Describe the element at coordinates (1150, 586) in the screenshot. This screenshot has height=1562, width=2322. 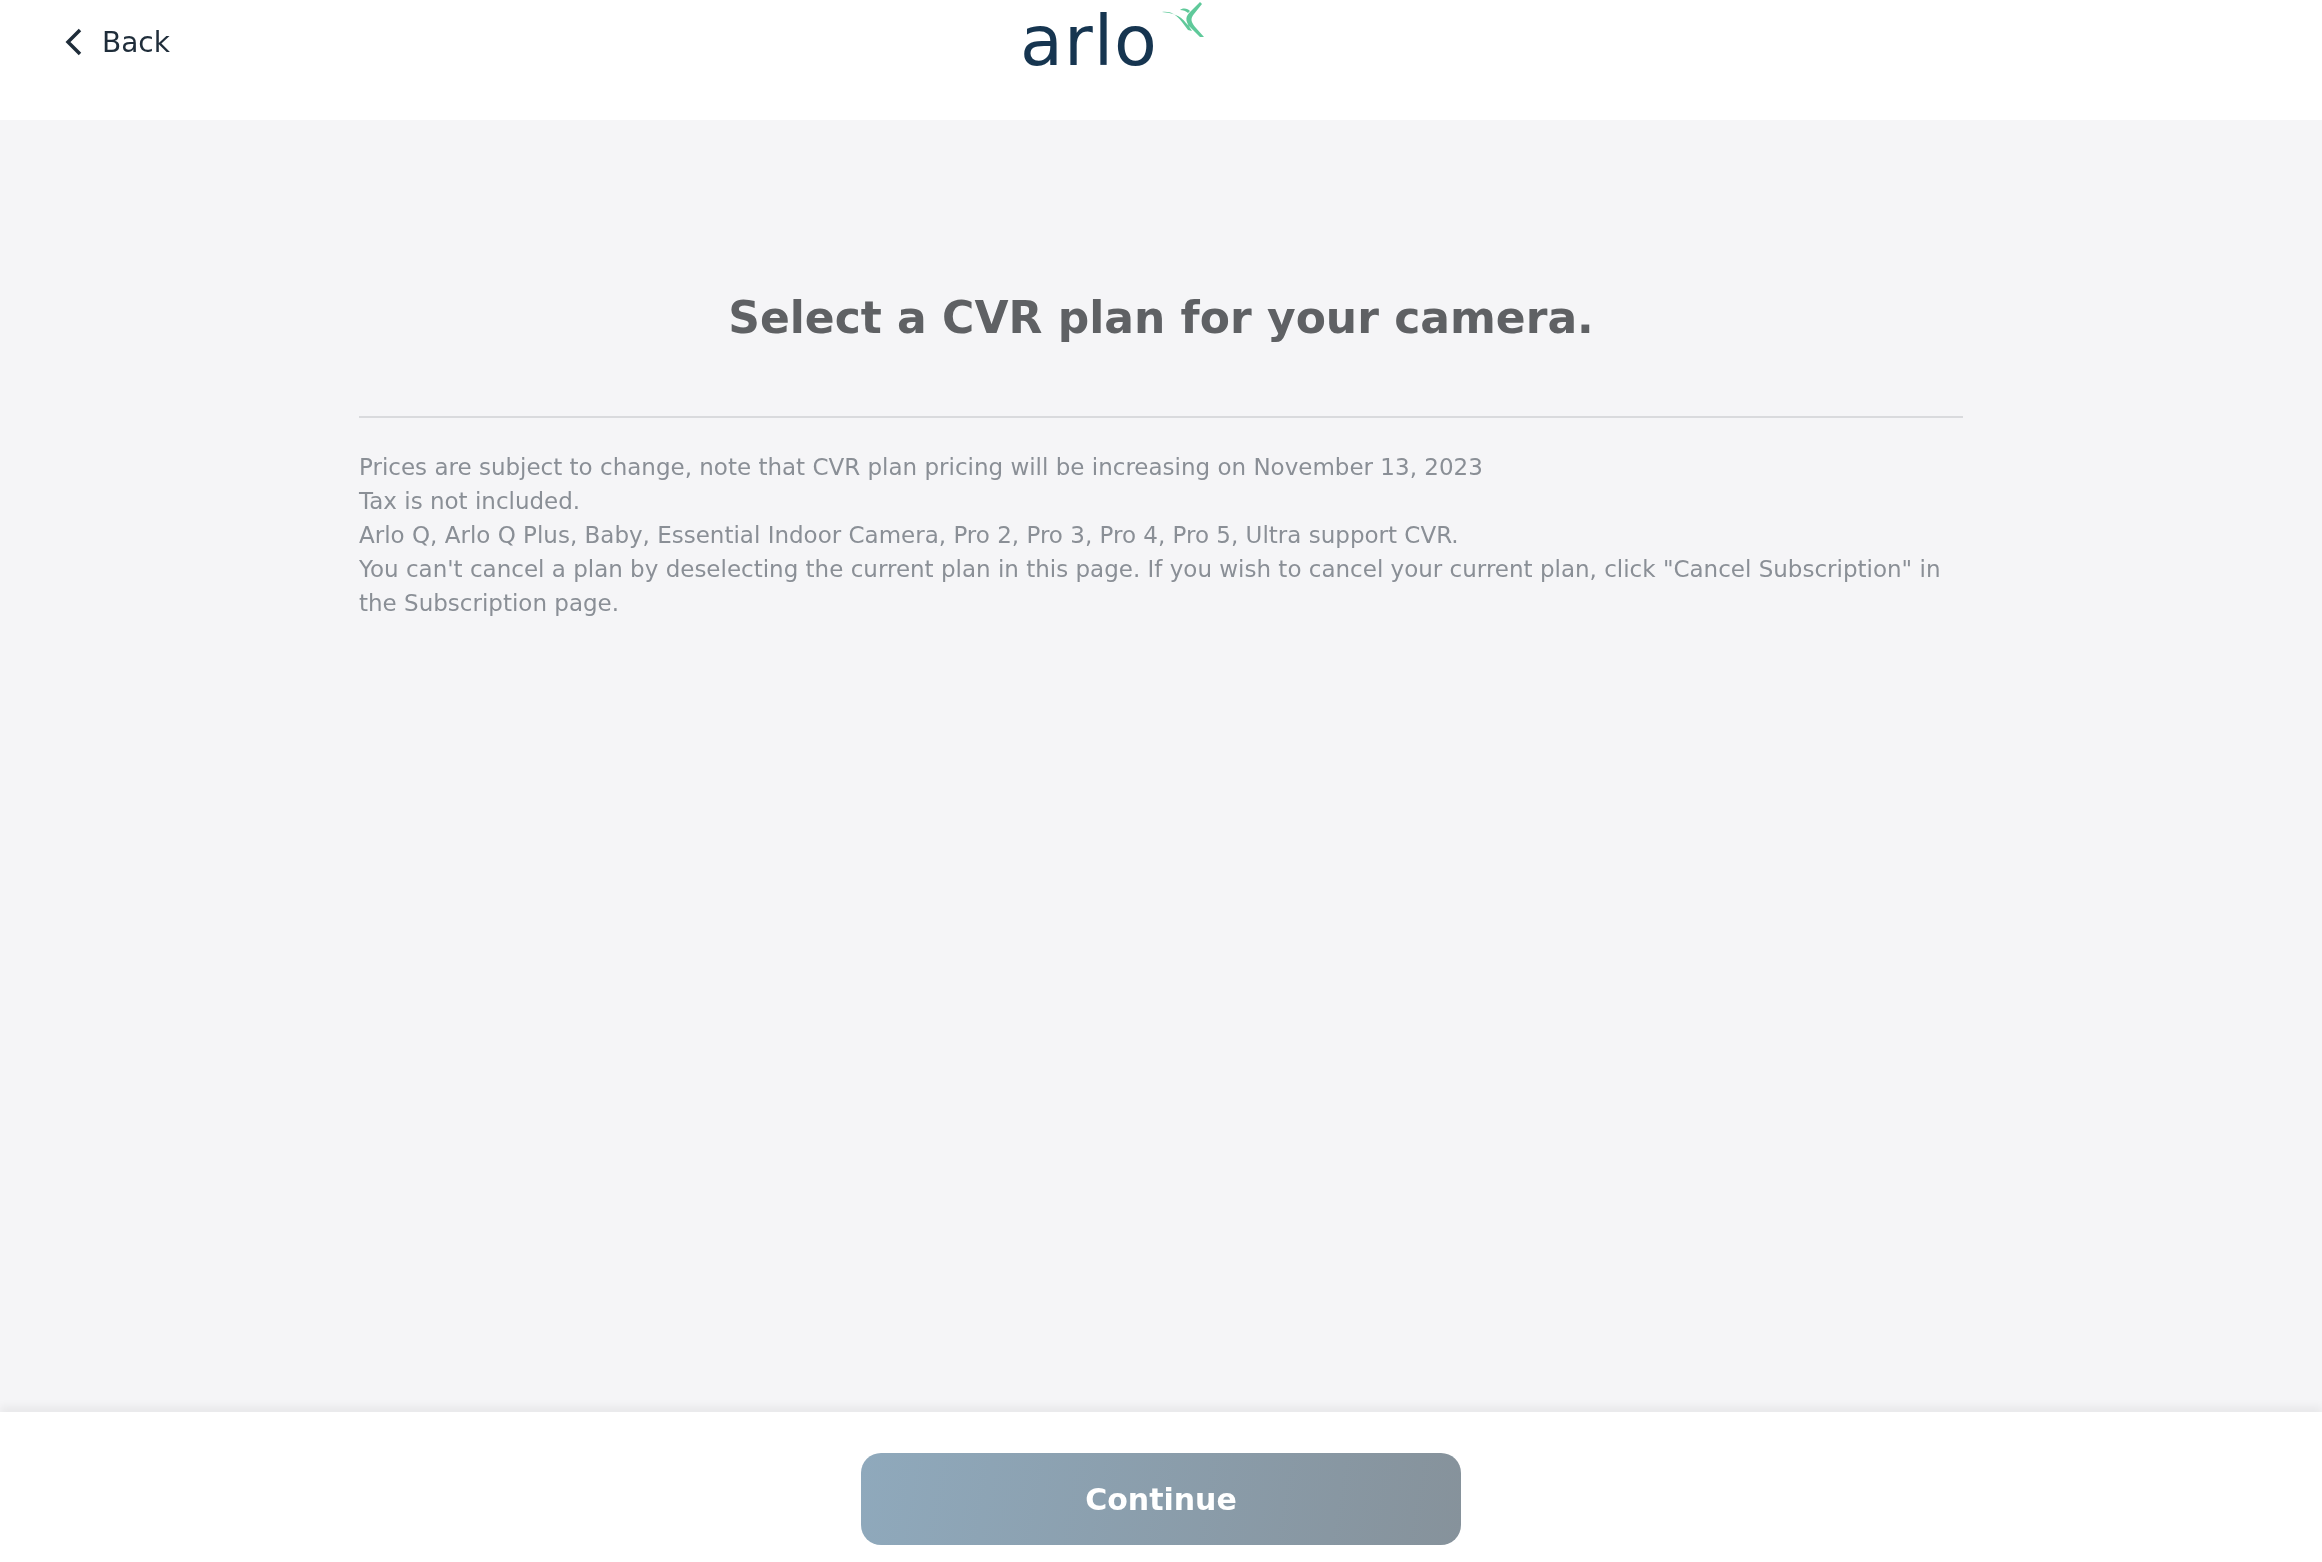
I see `note-text: You can't cancel a plan by deselecting the current plan in this page. If you wish to cancel your current plan, click "Cancel Subscription" in the Subscription page.` at that location.